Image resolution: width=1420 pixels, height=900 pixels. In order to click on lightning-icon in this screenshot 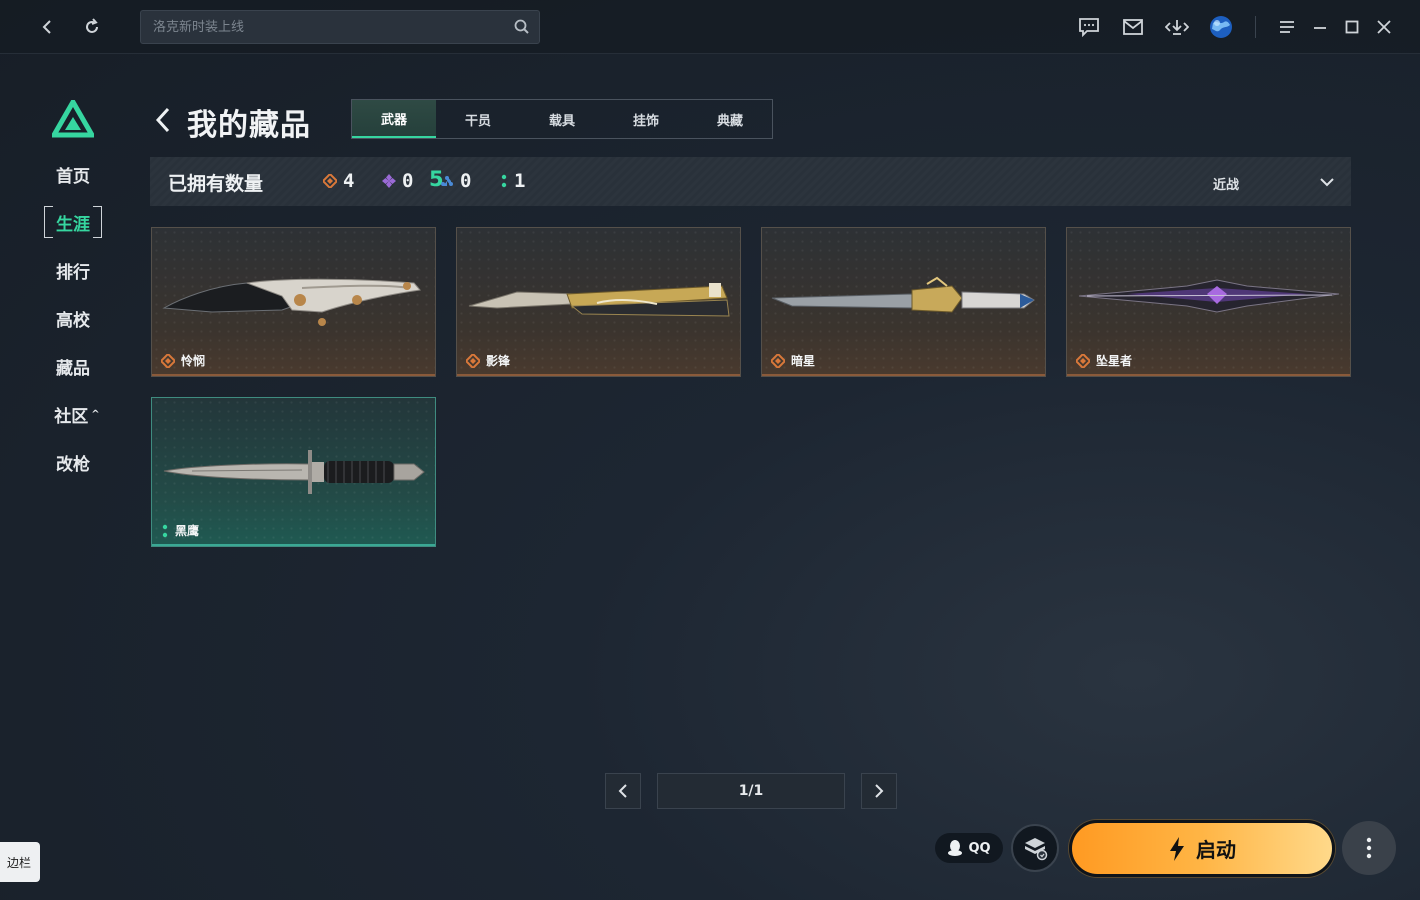, I will do `click(1177, 848)`.